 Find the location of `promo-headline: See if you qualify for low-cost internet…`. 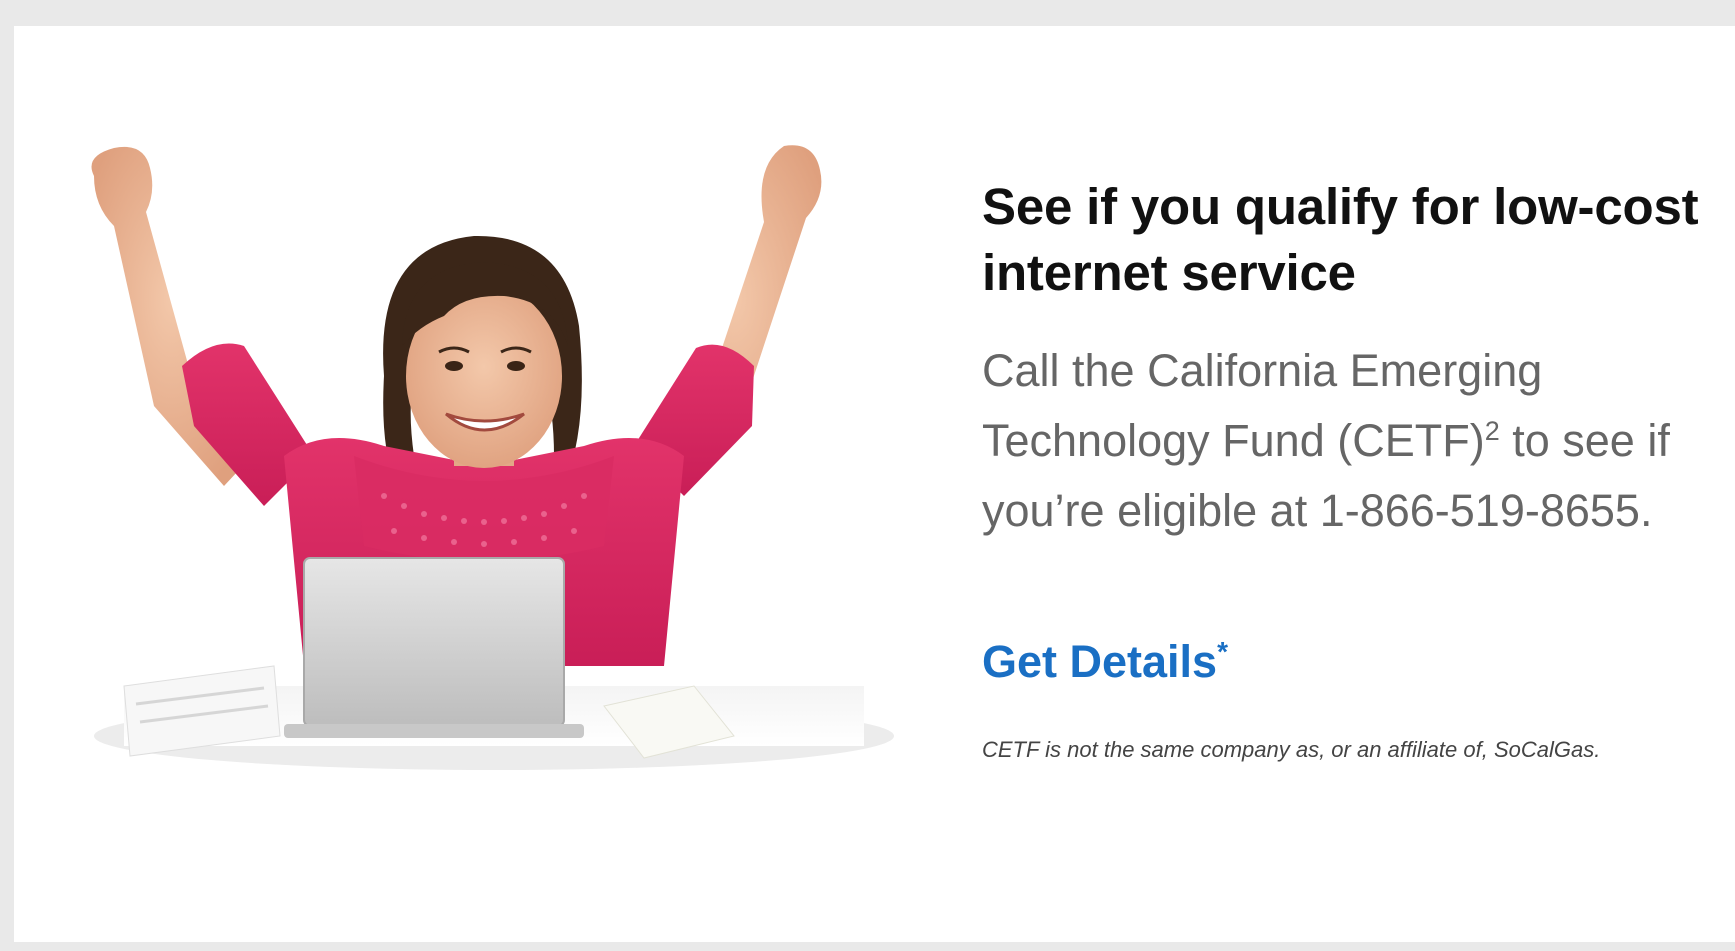

promo-headline: See if you qualify for low-cost internet… is located at coordinates (1340, 239).